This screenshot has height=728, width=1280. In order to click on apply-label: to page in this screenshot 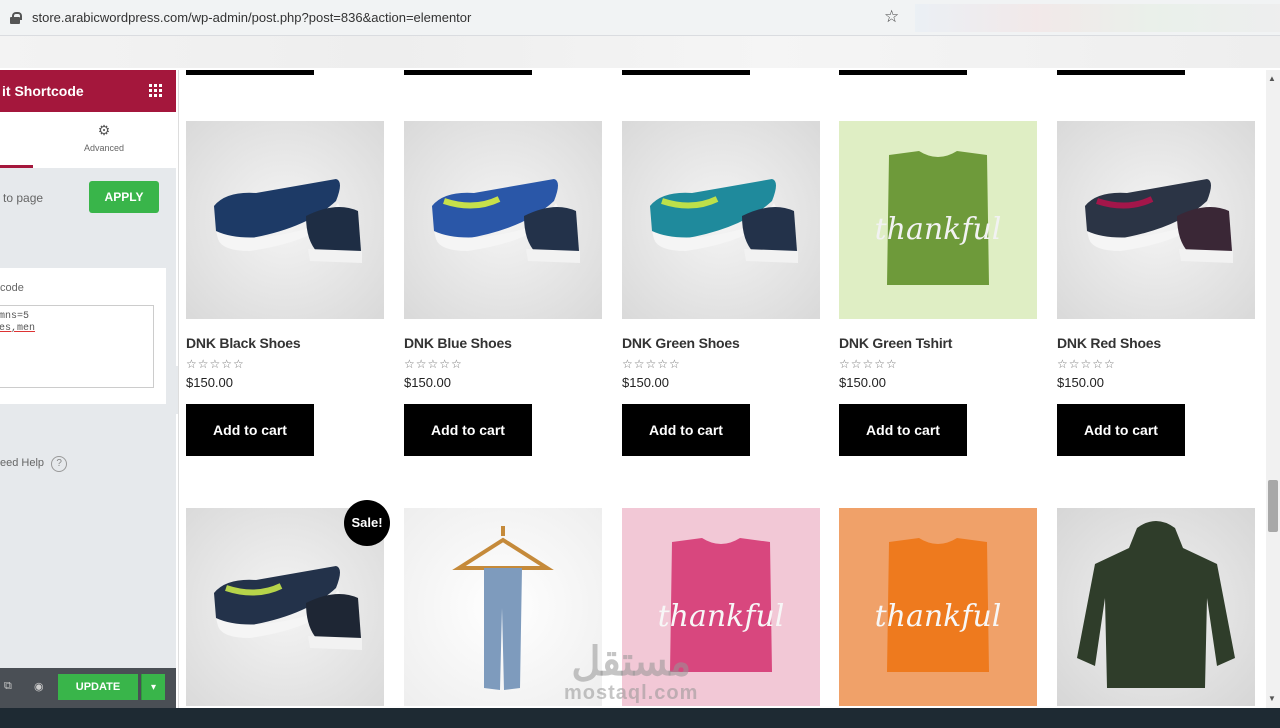, I will do `click(23, 198)`.